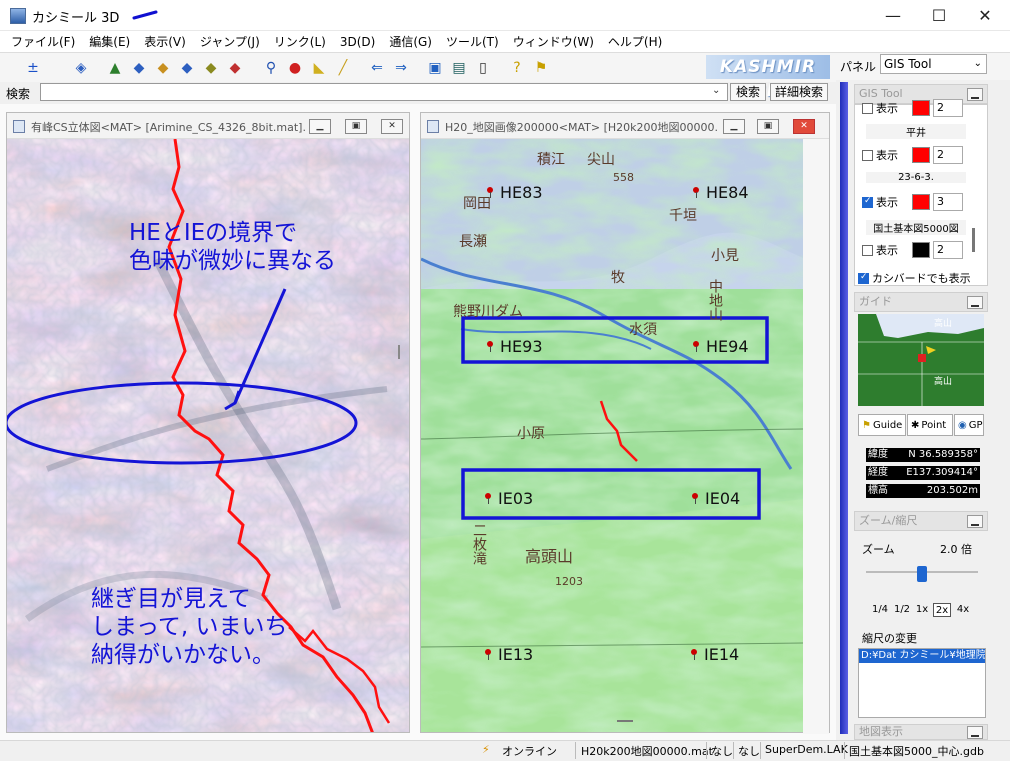 The image size is (1010, 761). What do you see at coordinates (768, 126) in the screenshot?
I see `topo-restore-button: ▣` at bounding box center [768, 126].